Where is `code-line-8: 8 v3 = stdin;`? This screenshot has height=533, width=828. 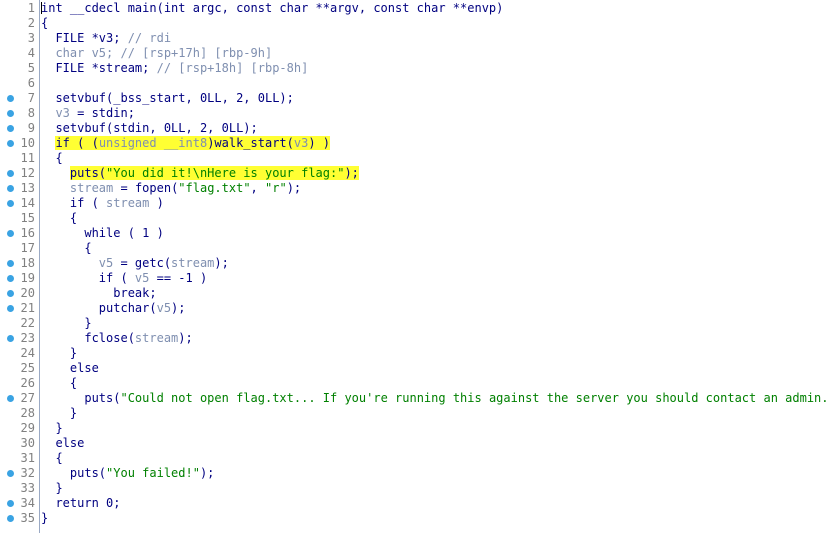 code-line-8: 8 v3 = stdin; is located at coordinates (414, 113).